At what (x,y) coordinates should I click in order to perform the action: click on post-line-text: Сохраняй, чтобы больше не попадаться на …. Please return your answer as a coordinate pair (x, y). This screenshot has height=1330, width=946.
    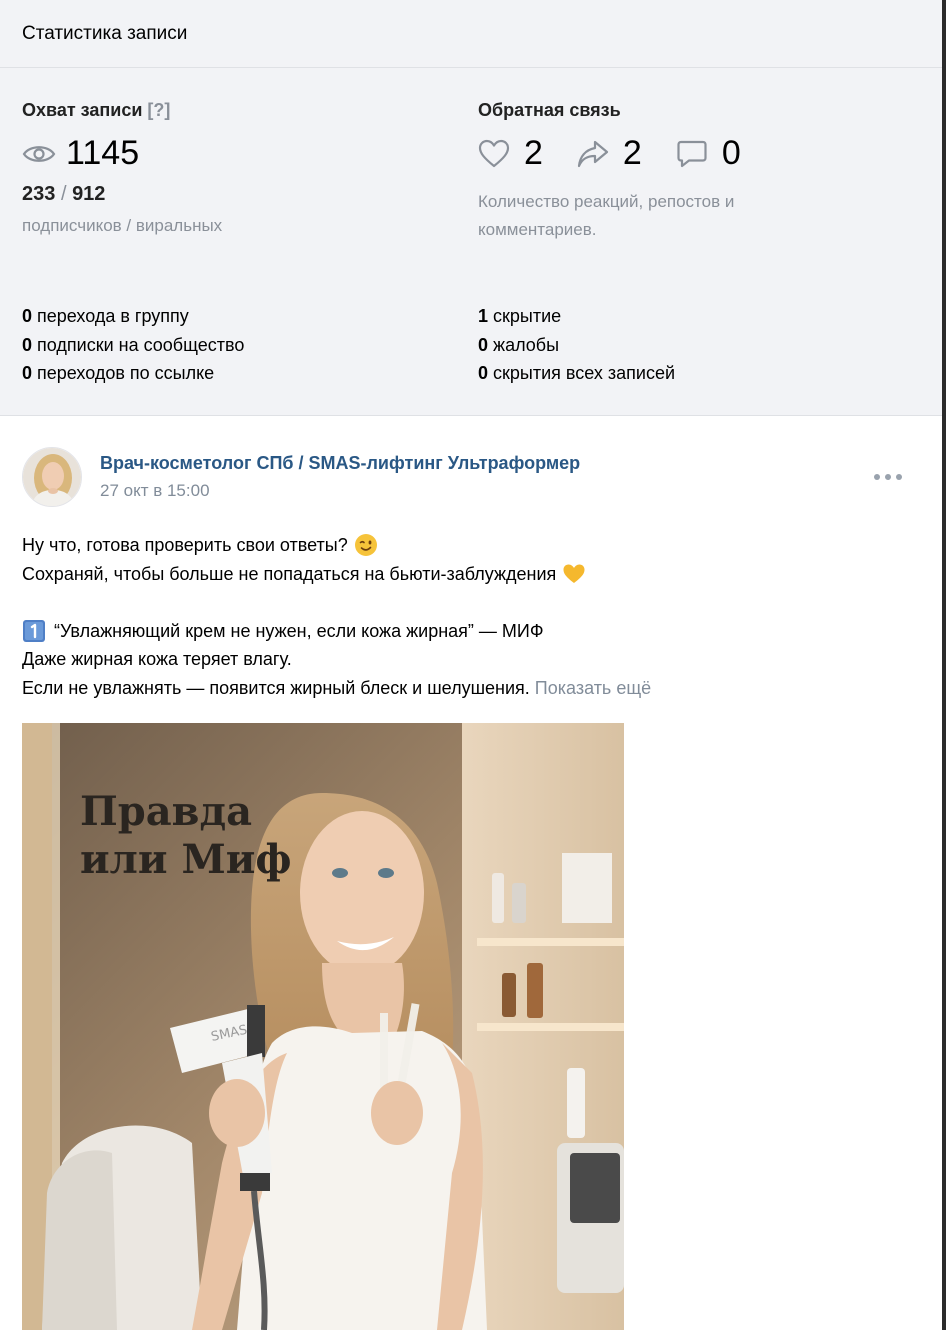
    Looking at the image, I should click on (289, 573).